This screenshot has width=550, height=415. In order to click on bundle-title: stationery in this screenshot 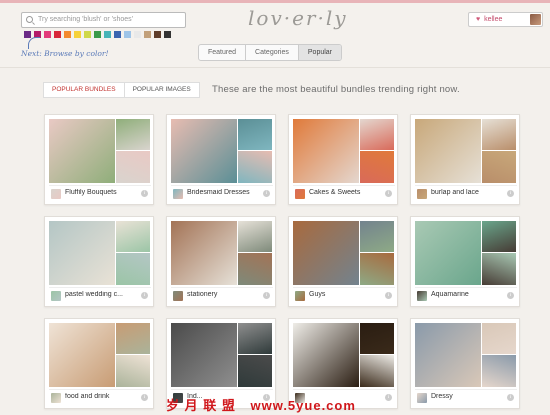, I will do `click(224, 294)`.